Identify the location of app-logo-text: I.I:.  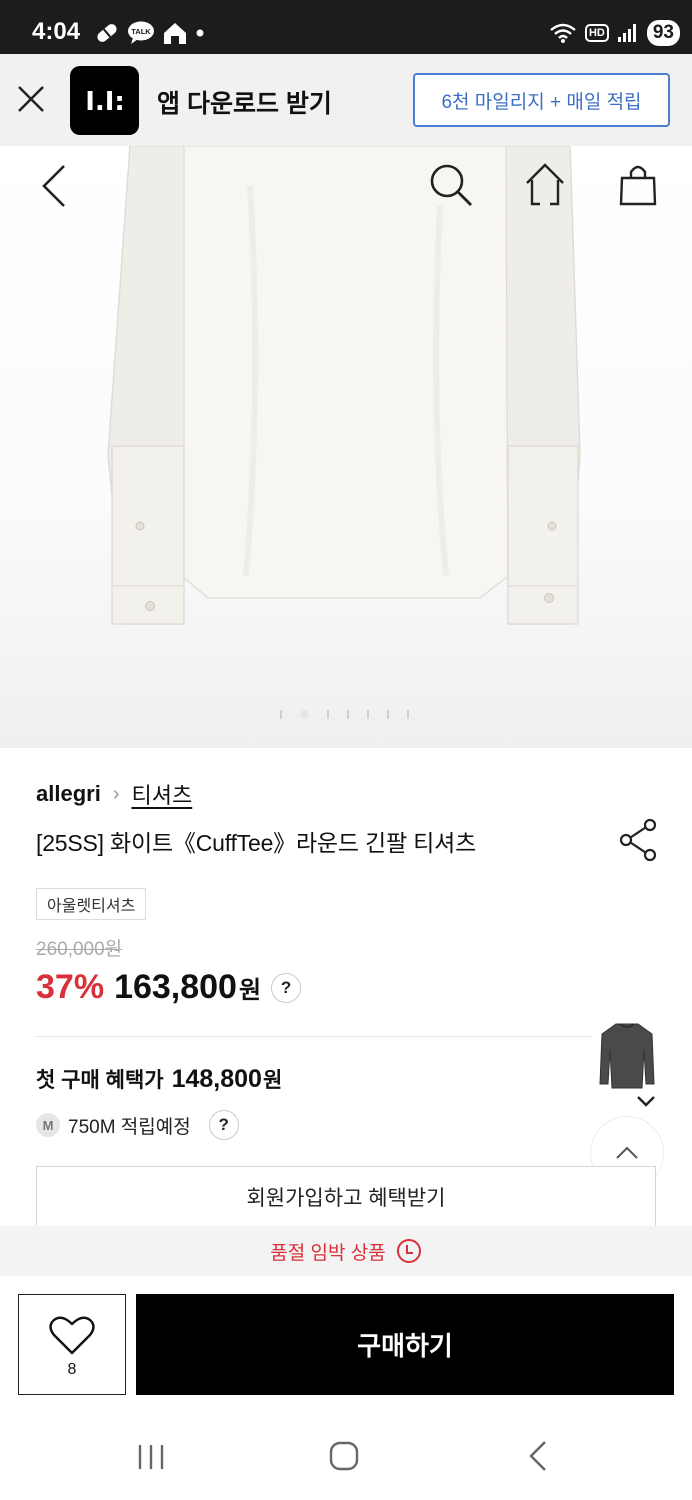
(105, 101).